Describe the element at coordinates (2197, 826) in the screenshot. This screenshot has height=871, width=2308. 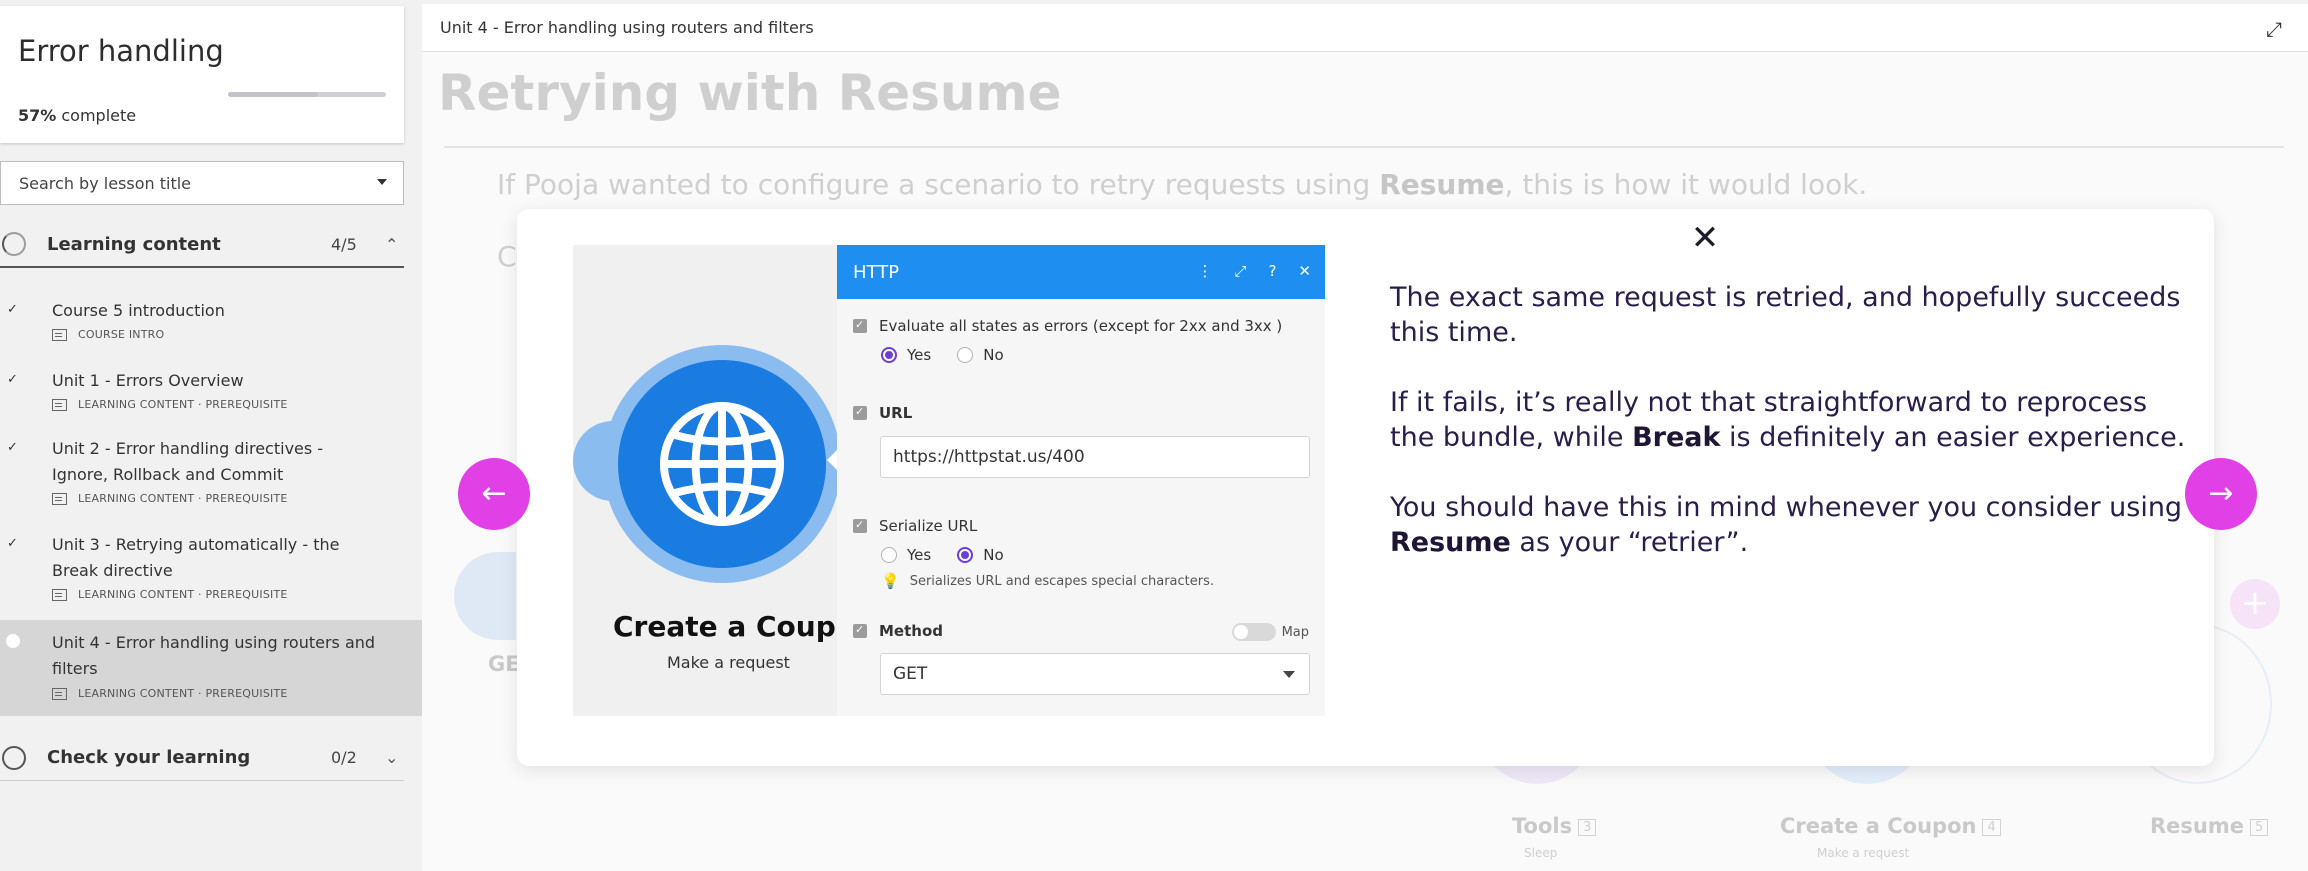
I see `resume-module-name: Resume` at that location.